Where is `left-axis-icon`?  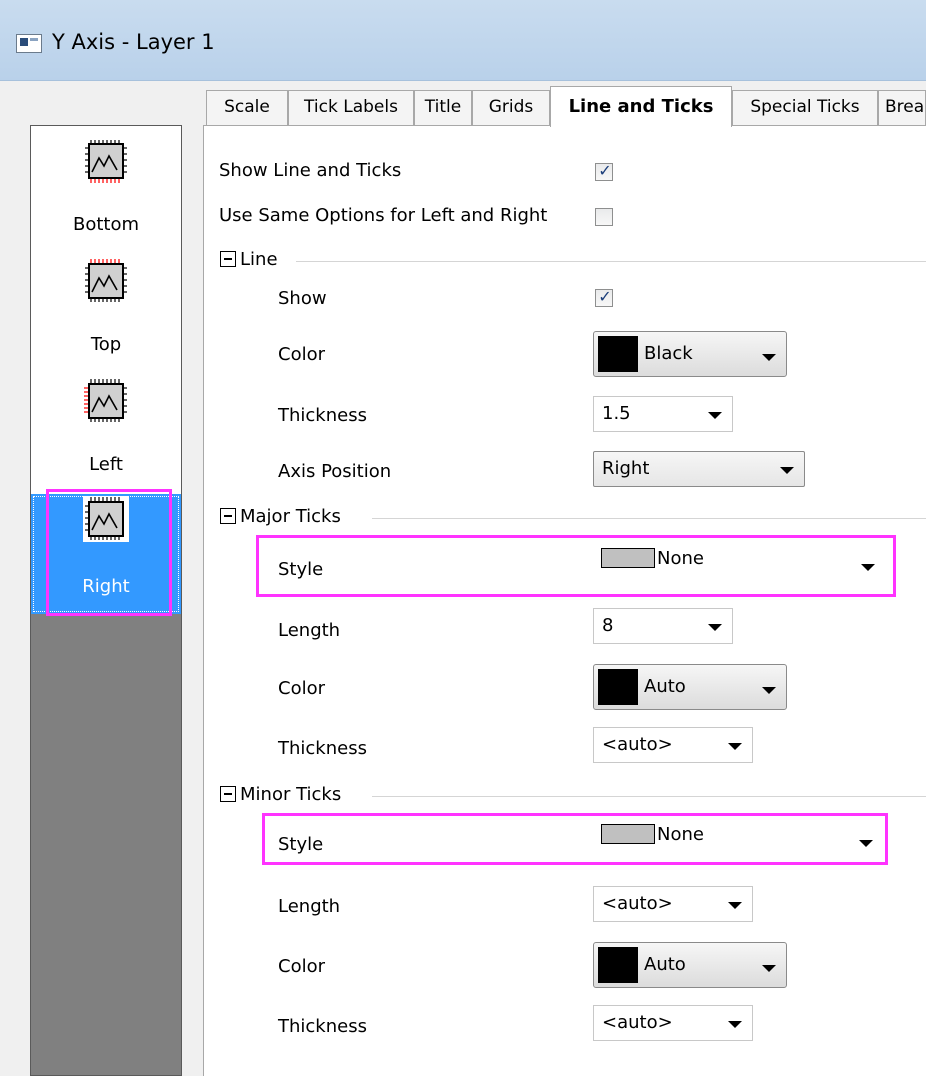 left-axis-icon is located at coordinates (105, 400).